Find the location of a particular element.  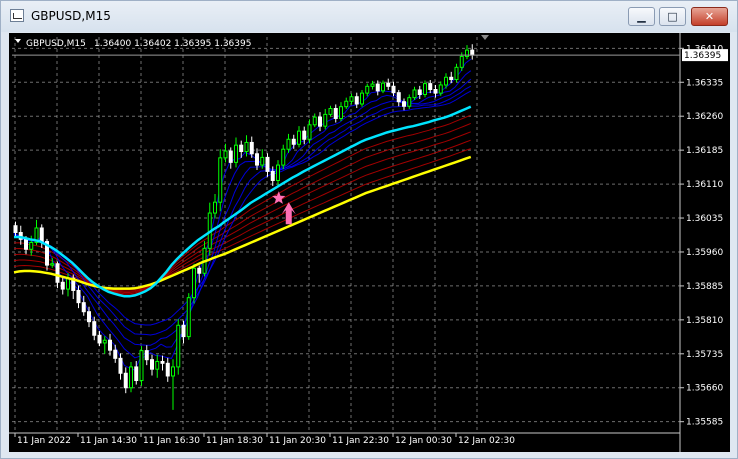

window-title: GBPUSD,M15 is located at coordinates (71, 16).